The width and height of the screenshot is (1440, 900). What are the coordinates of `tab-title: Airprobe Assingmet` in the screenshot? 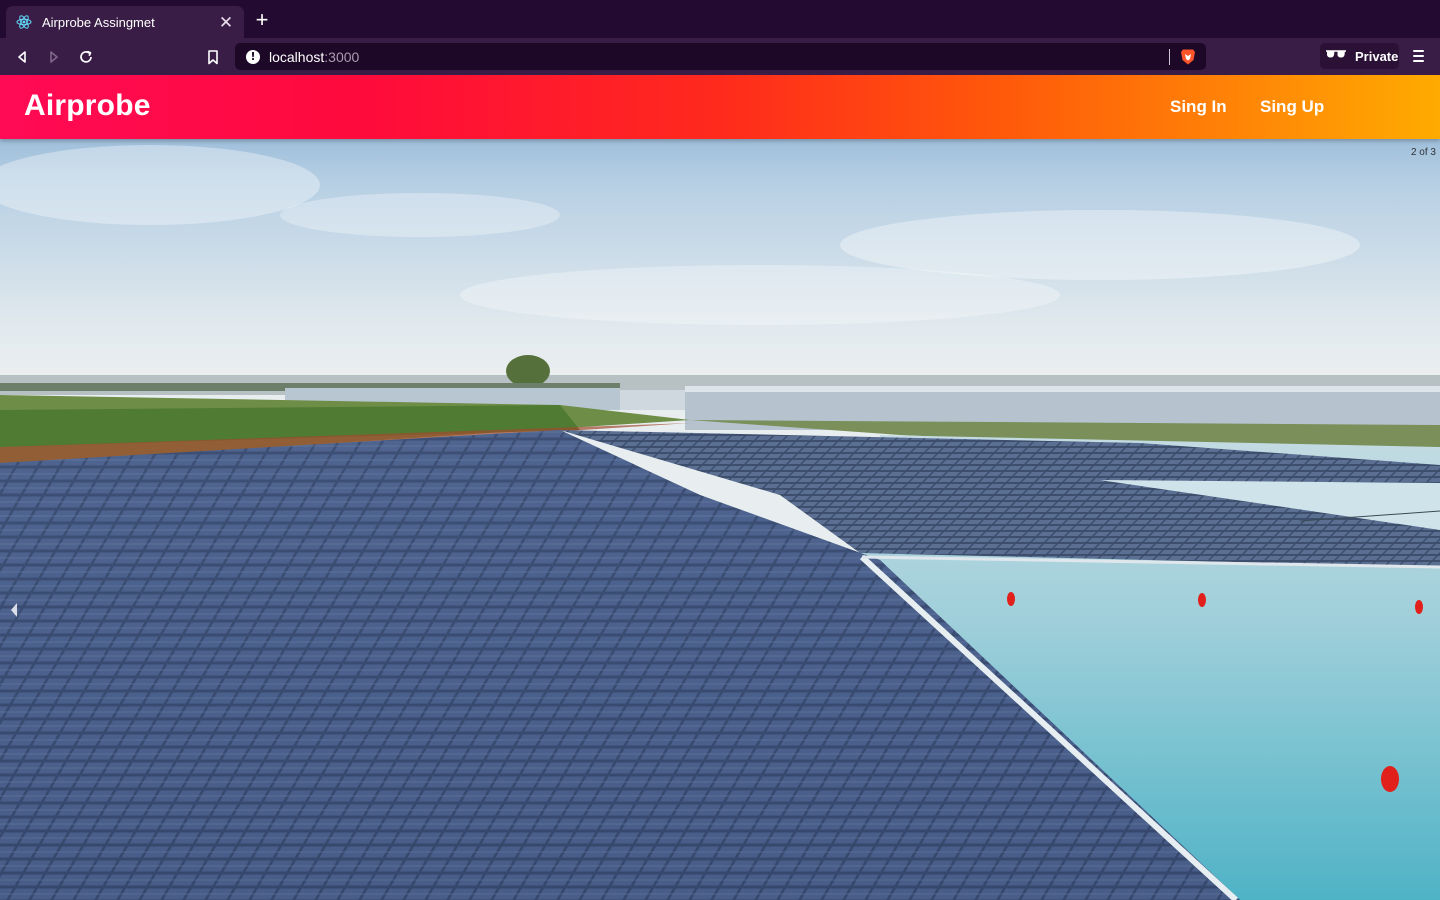 It's located at (98, 22).